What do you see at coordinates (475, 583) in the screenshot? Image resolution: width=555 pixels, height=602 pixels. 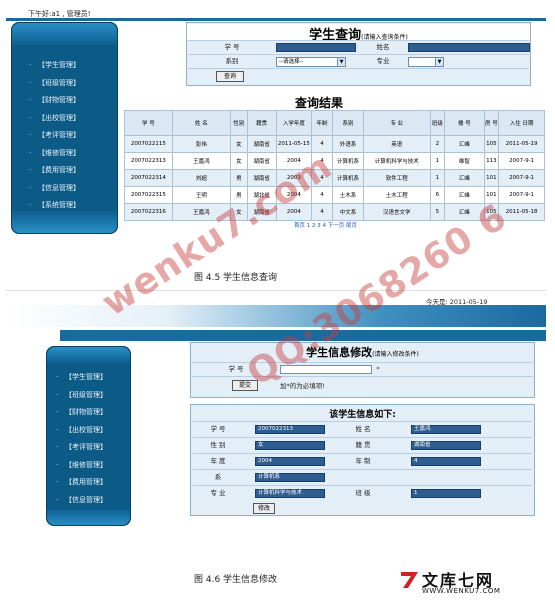 I see `site-logo: 文库七网 WWW.WENKU7.COM` at bounding box center [475, 583].